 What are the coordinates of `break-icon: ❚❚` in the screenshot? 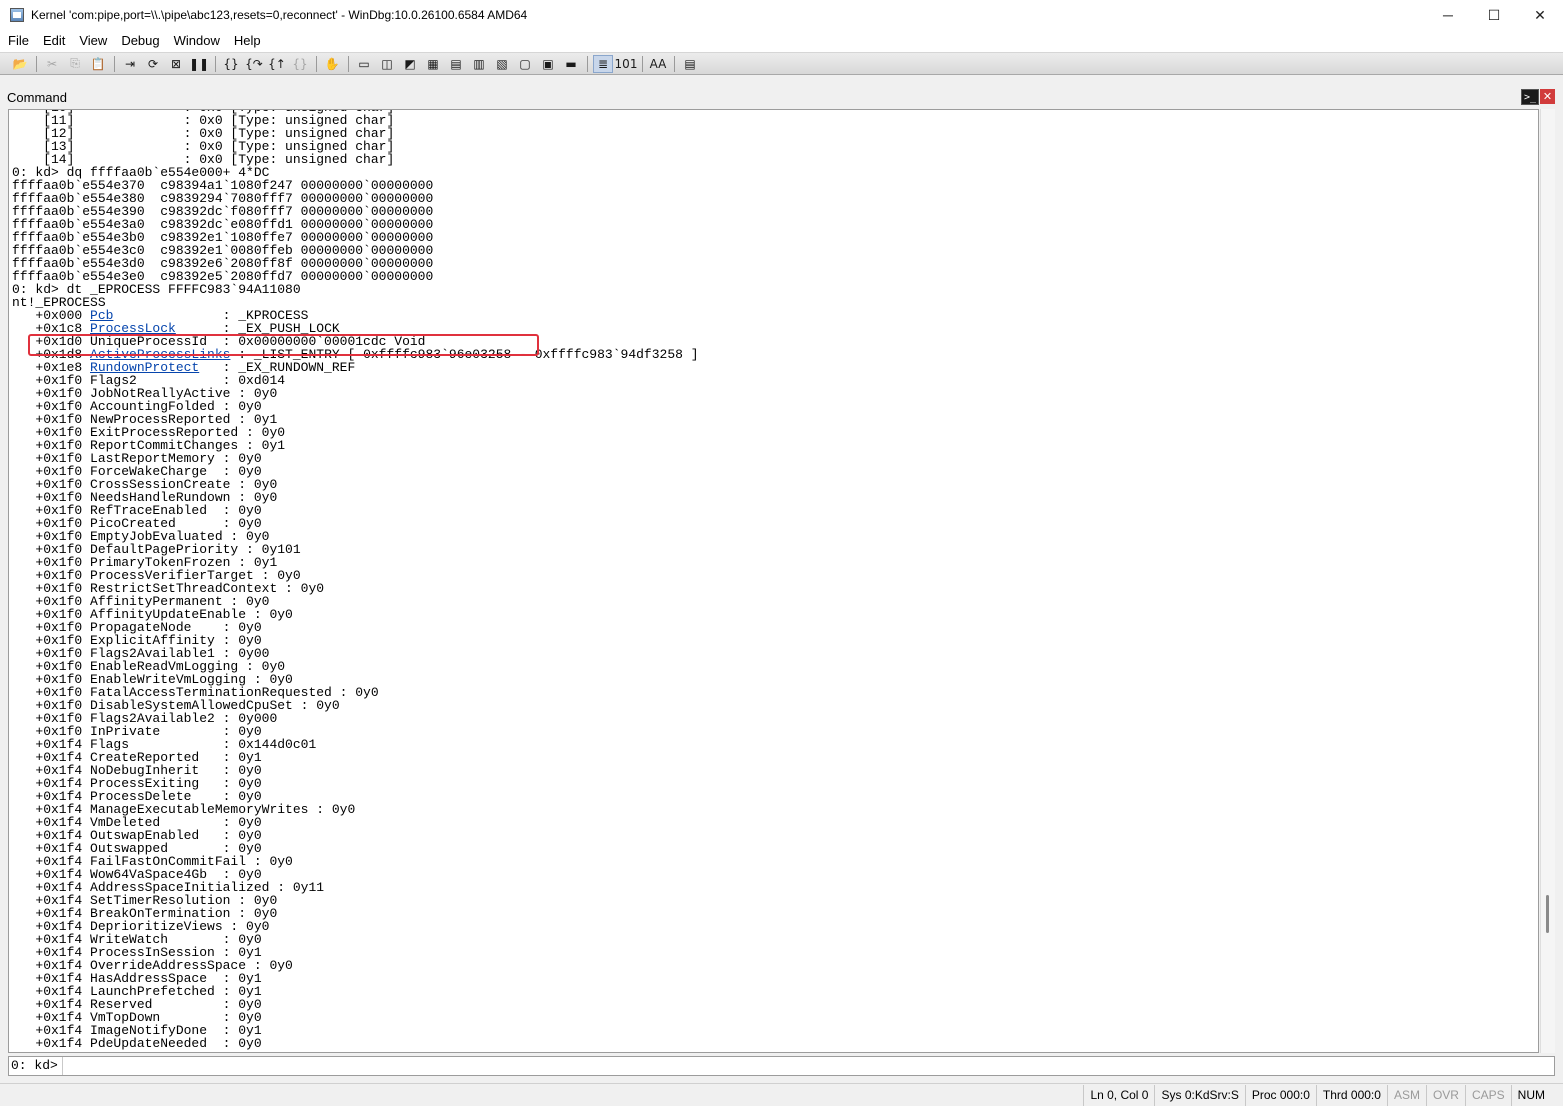 It's located at (199, 64).